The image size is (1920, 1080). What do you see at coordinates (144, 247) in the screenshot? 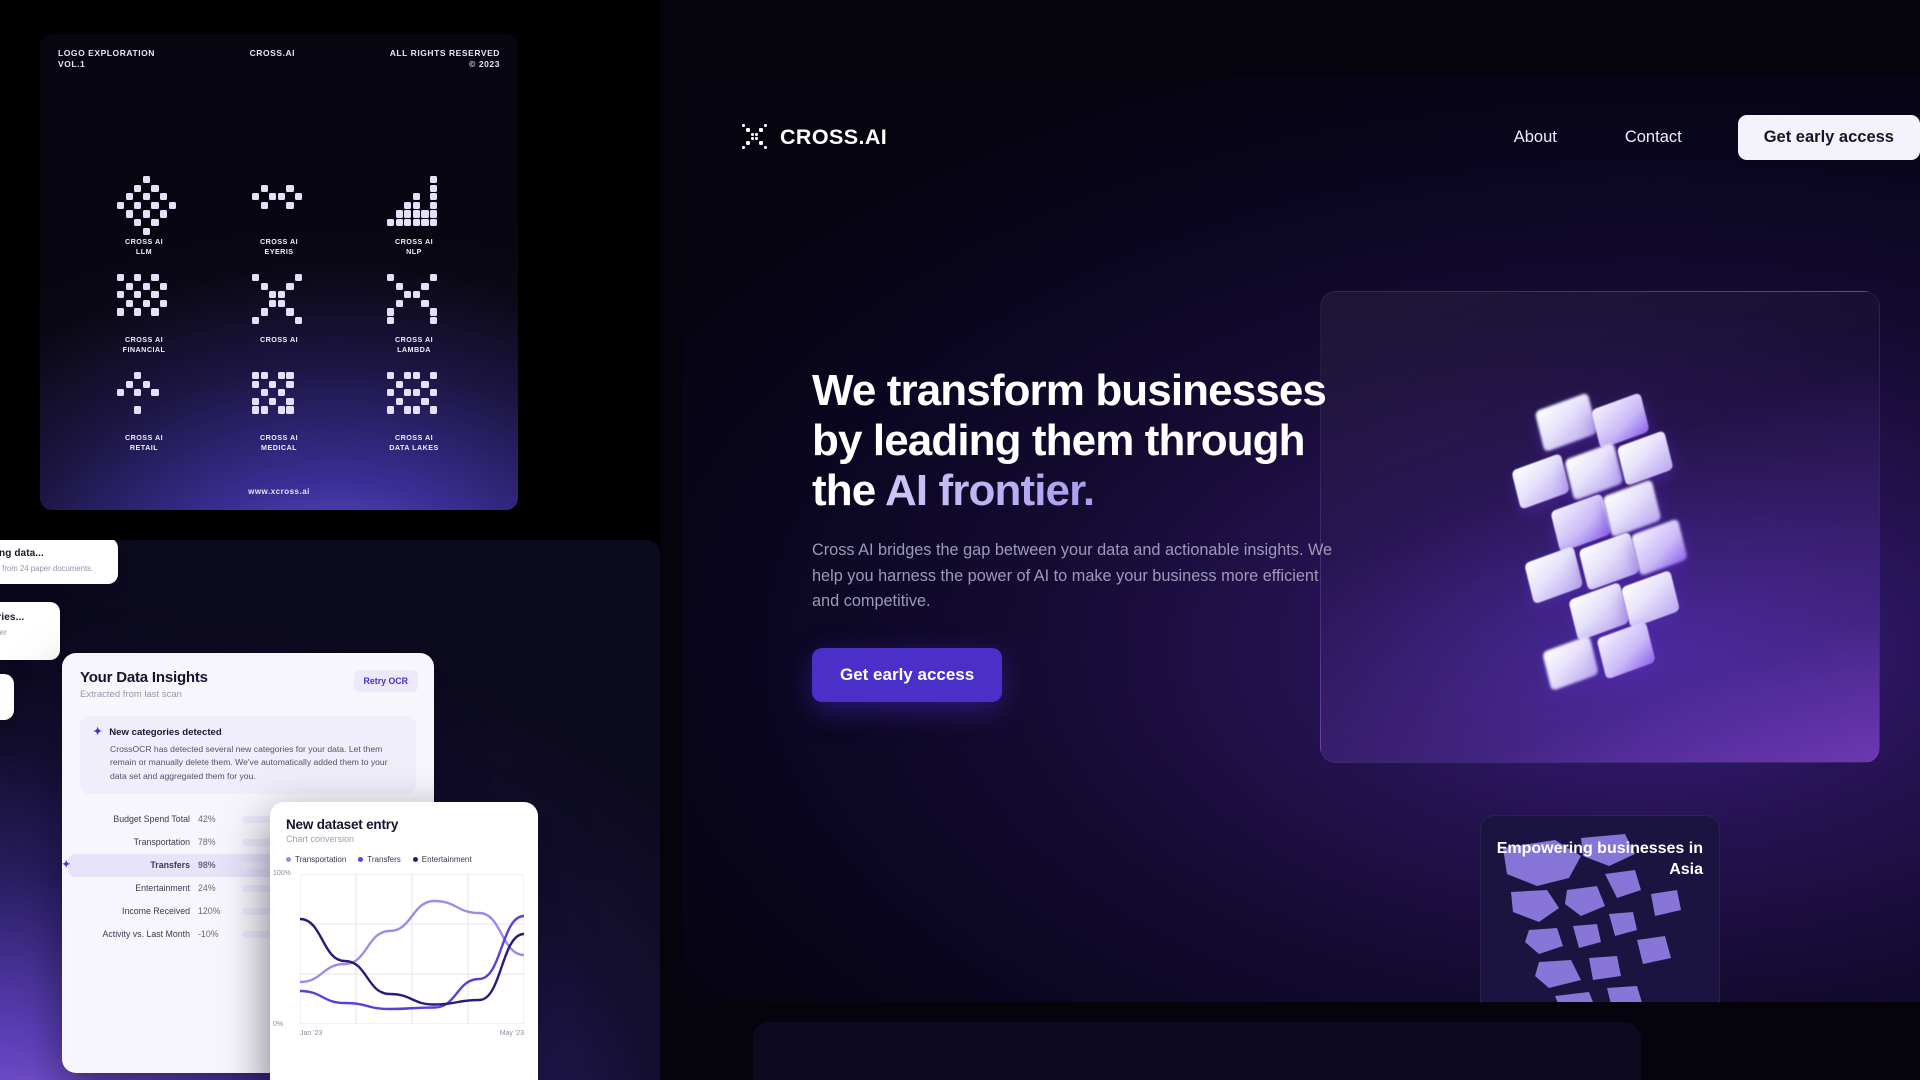
I see `logo-caption: CROSS AI LLM` at bounding box center [144, 247].